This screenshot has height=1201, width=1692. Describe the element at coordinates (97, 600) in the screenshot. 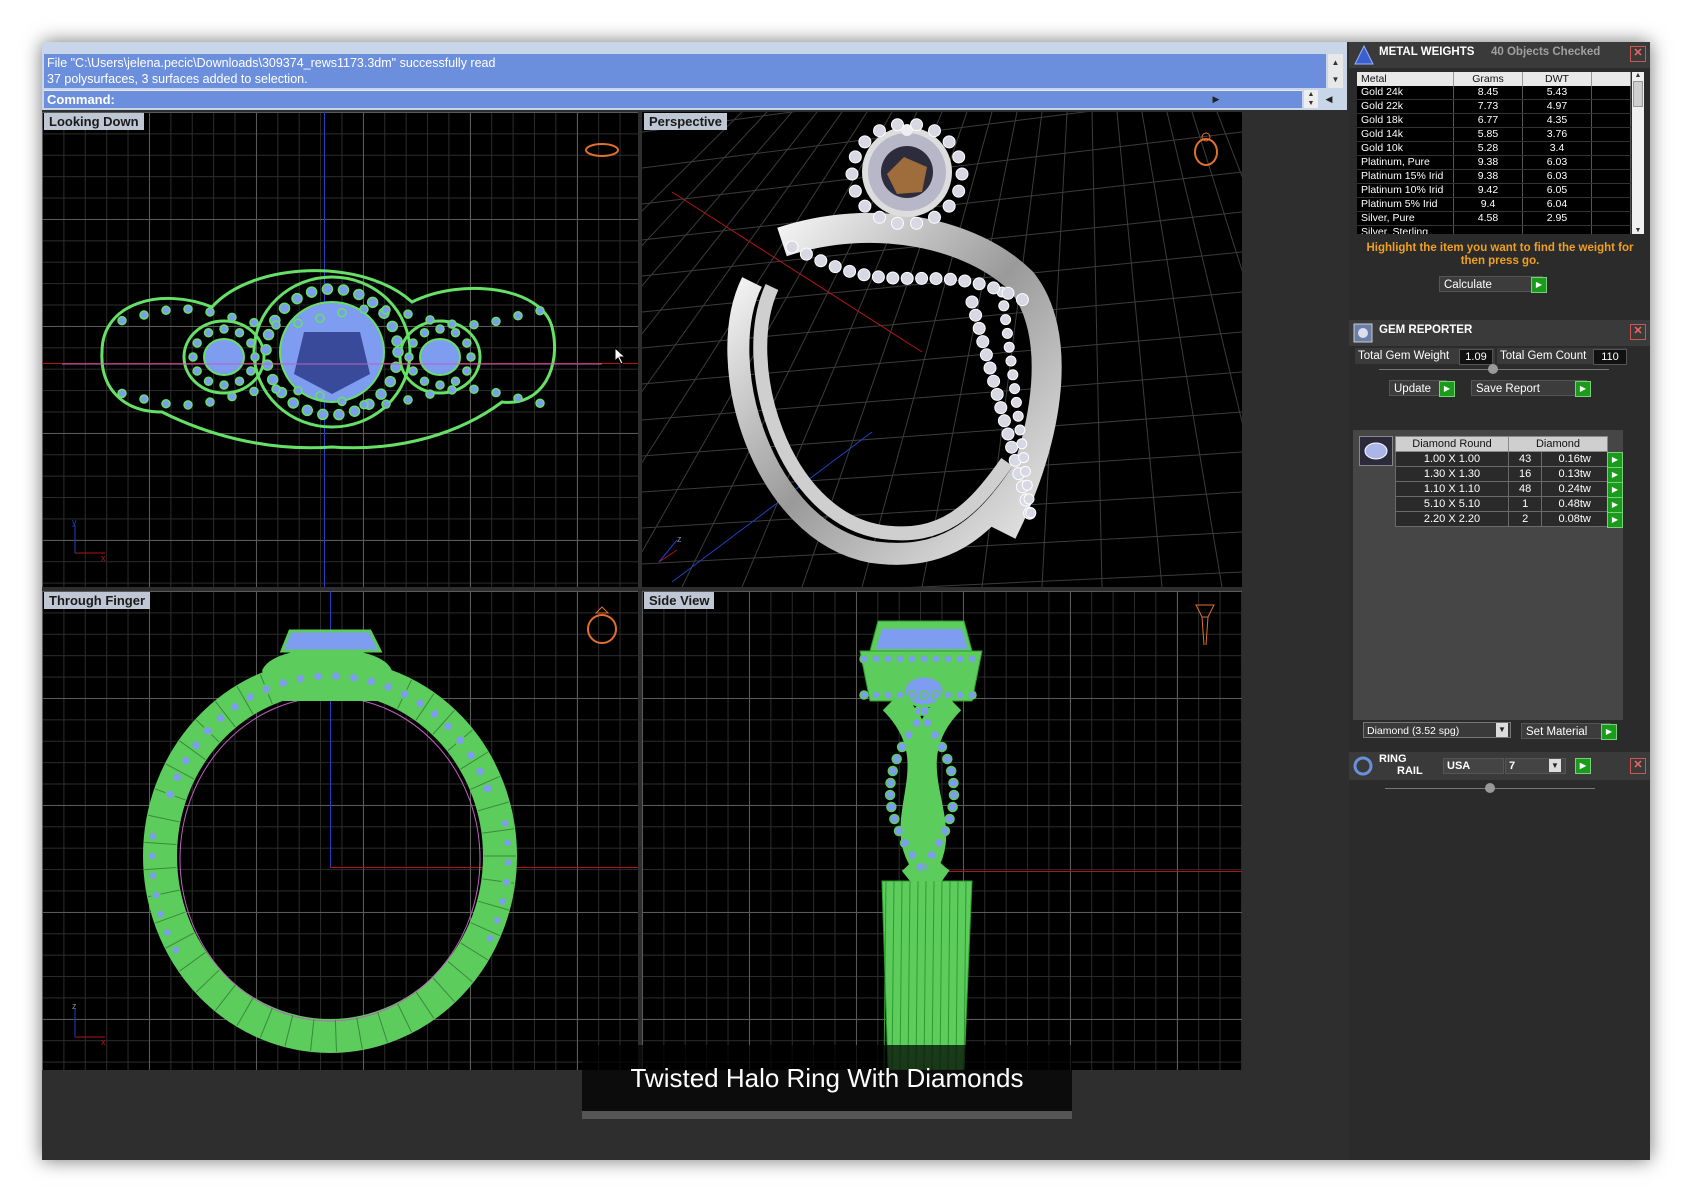

I see `viewport-label: Through Finger` at that location.